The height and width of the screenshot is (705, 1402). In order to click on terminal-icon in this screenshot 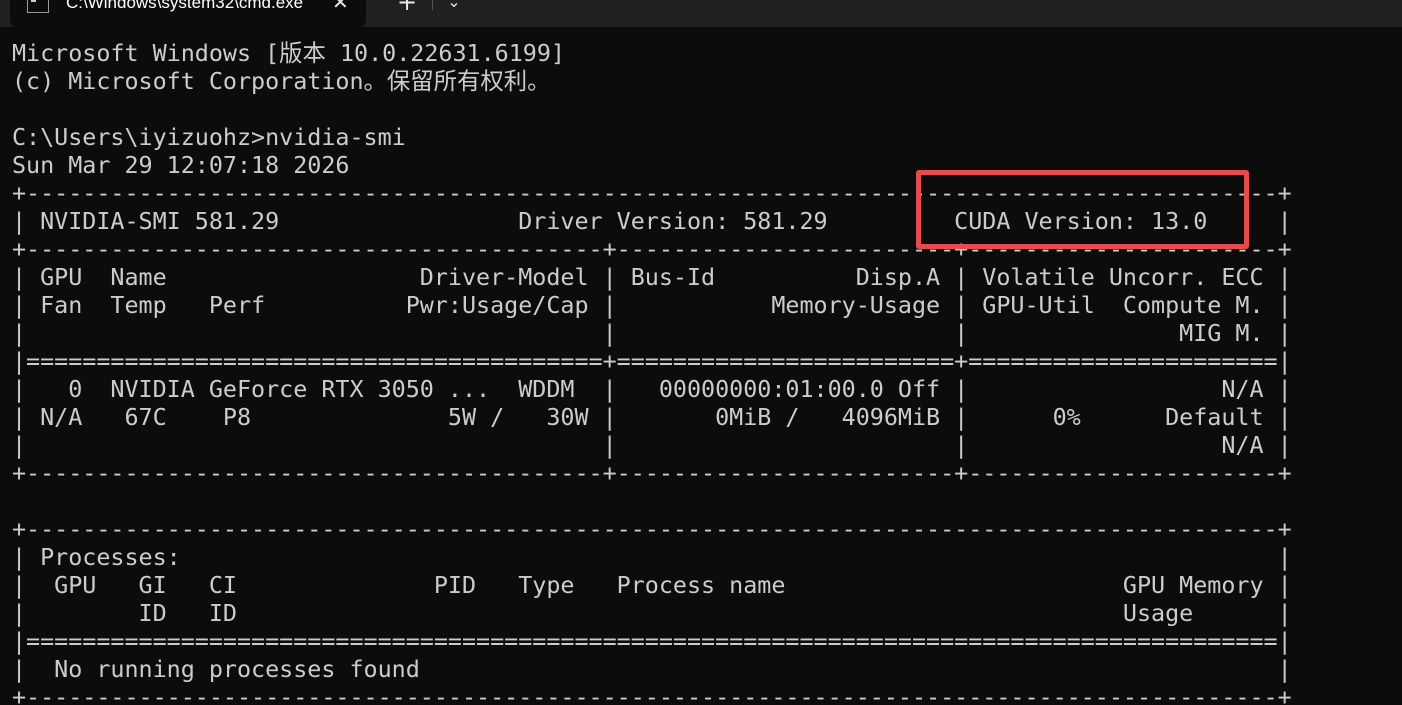, I will do `click(38, 6)`.